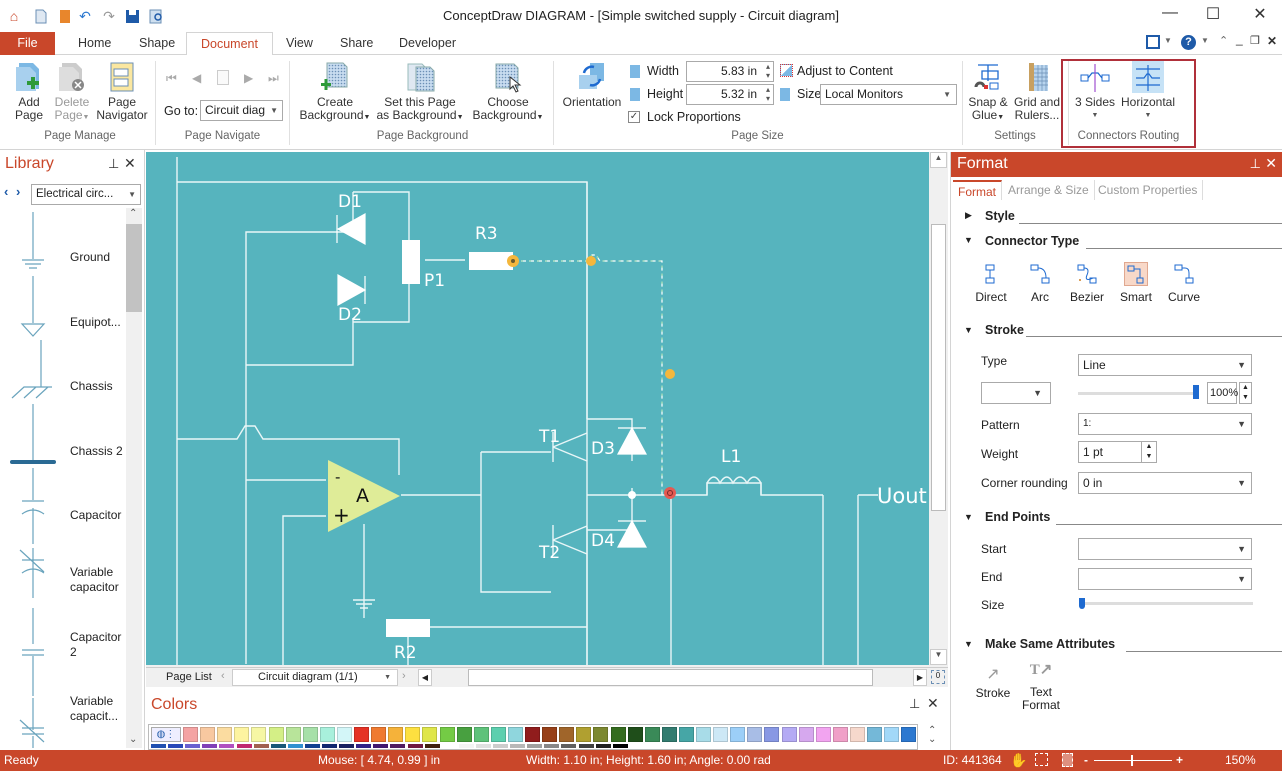  What do you see at coordinates (730, 71) in the screenshot?
I see `width-input: 5.83 in ▴ ▾` at bounding box center [730, 71].